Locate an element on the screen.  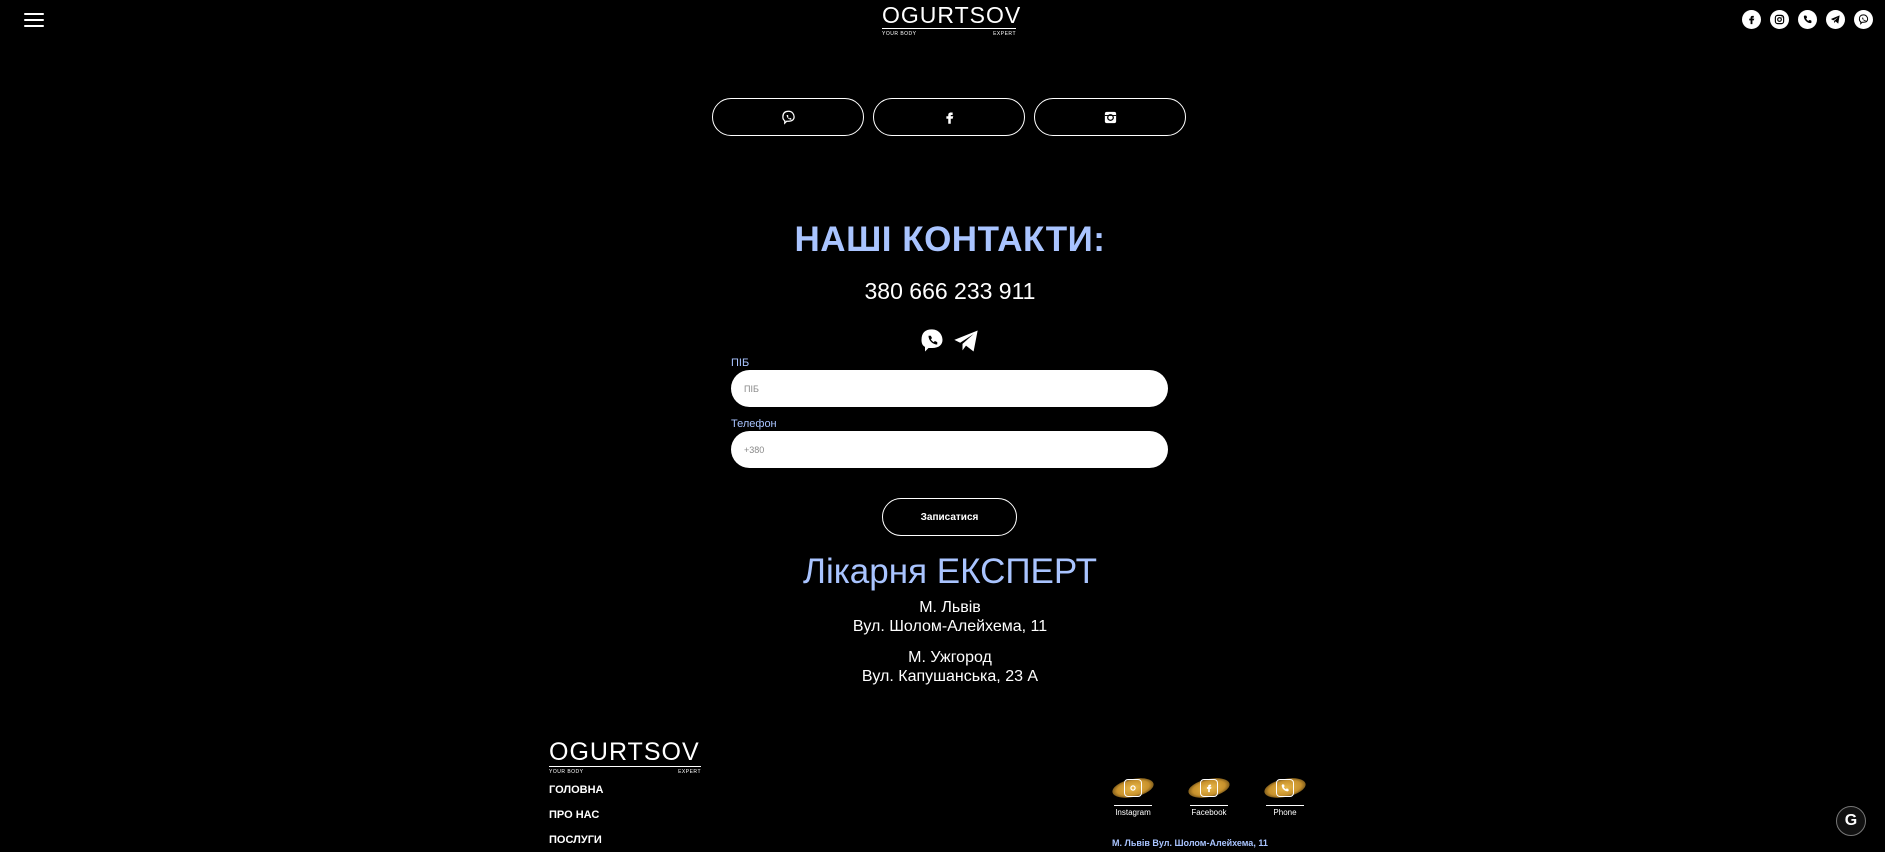
footer-address: М. Львів Вул. Шолом-Алейхема, 11 is located at coordinates (1190, 843).